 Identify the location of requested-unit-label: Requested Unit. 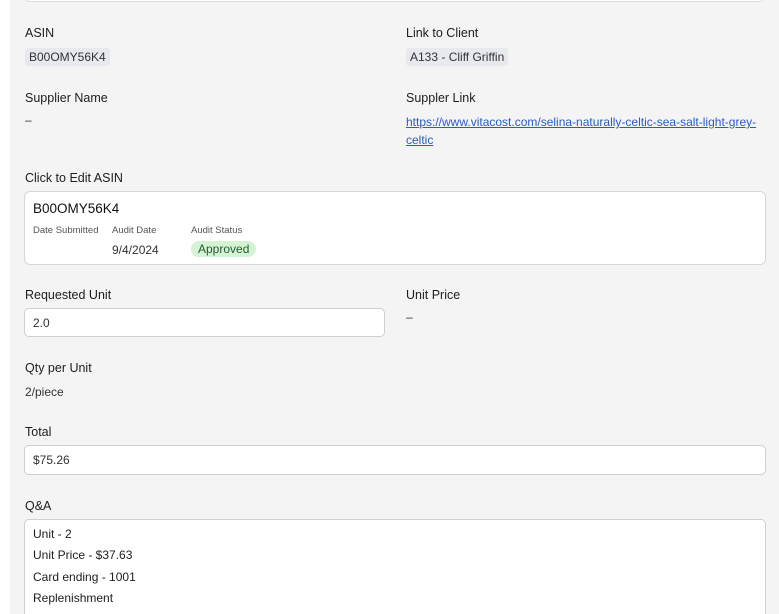
(68, 295).